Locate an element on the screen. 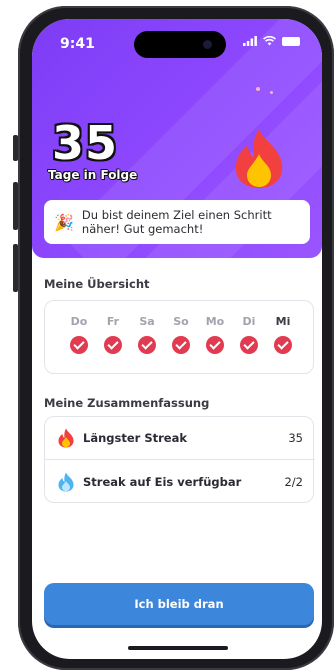  summary-label: Streak auf Eis verfügbar is located at coordinates (162, 481).